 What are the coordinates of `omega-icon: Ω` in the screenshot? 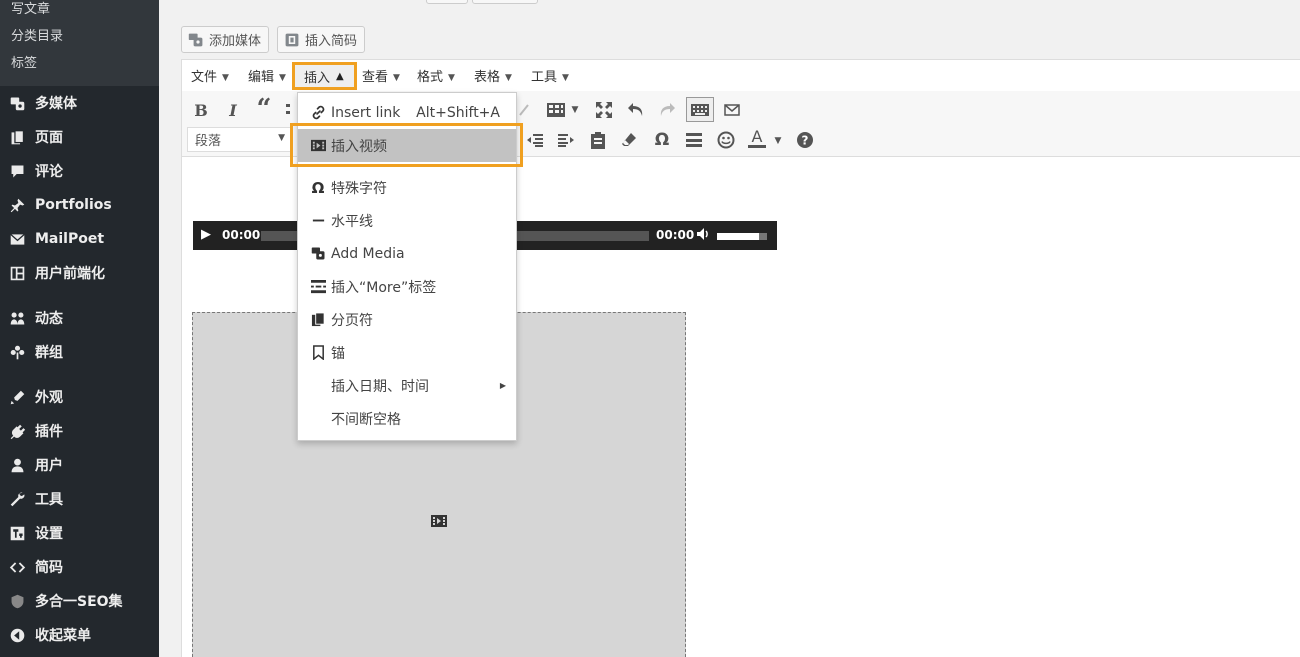 It's located at (318, 187).